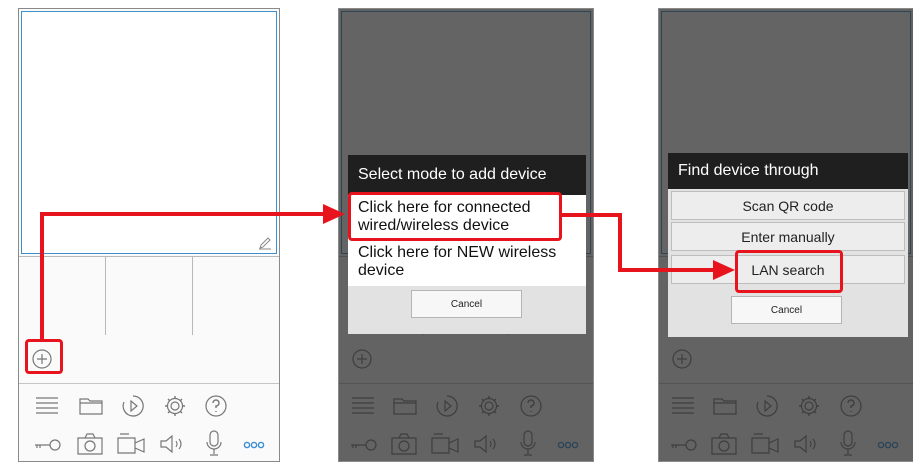 This screenshot has width=913, height=462. I want to click on arrow-to-add-mode, so click(182, 275).